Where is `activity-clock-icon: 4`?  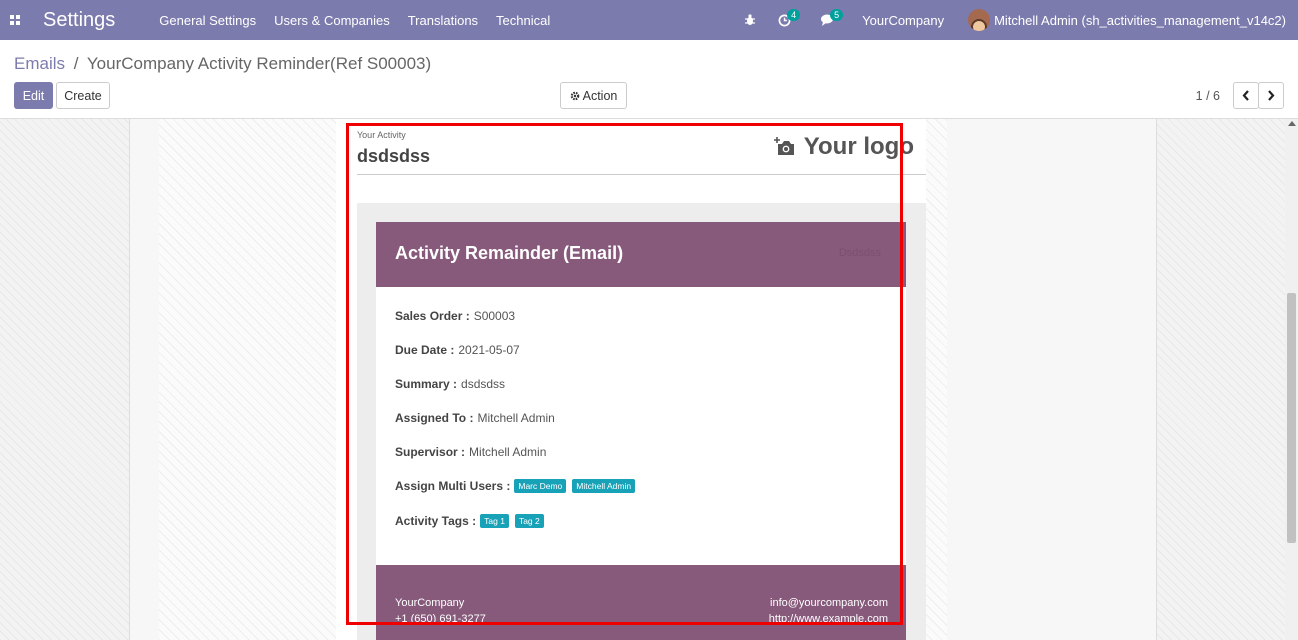 activity-clock-icon: 4 is located at coordinates (789, 17).